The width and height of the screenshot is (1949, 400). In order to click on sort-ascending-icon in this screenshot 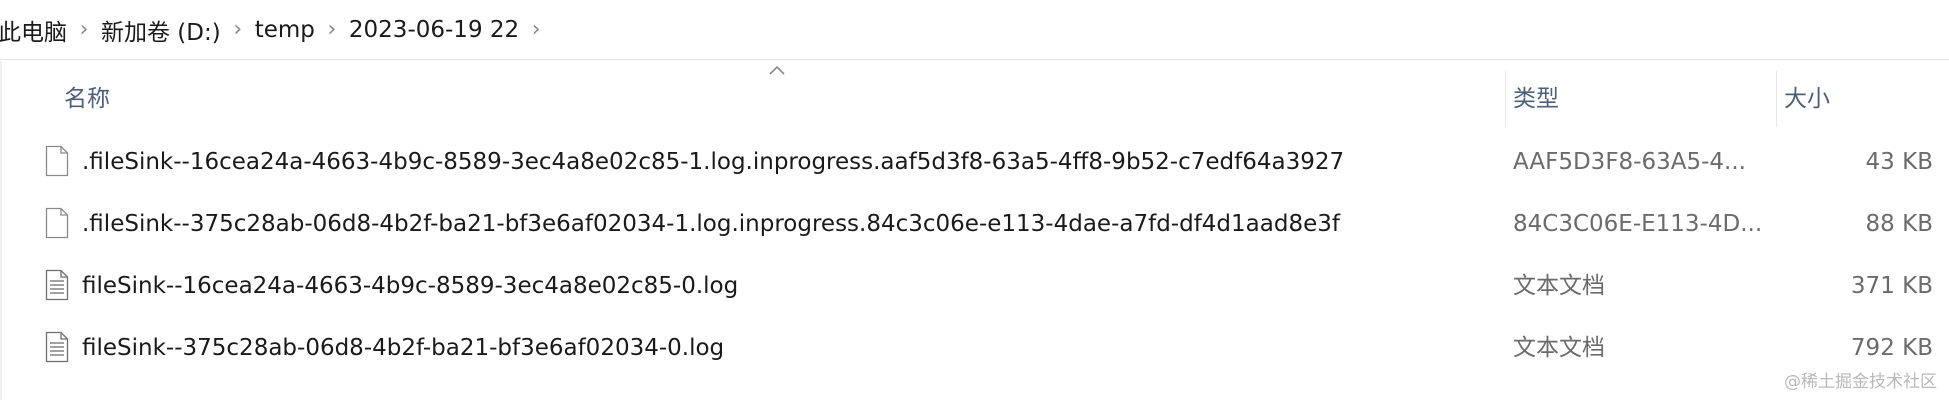, I will do `click(777, 70)`.